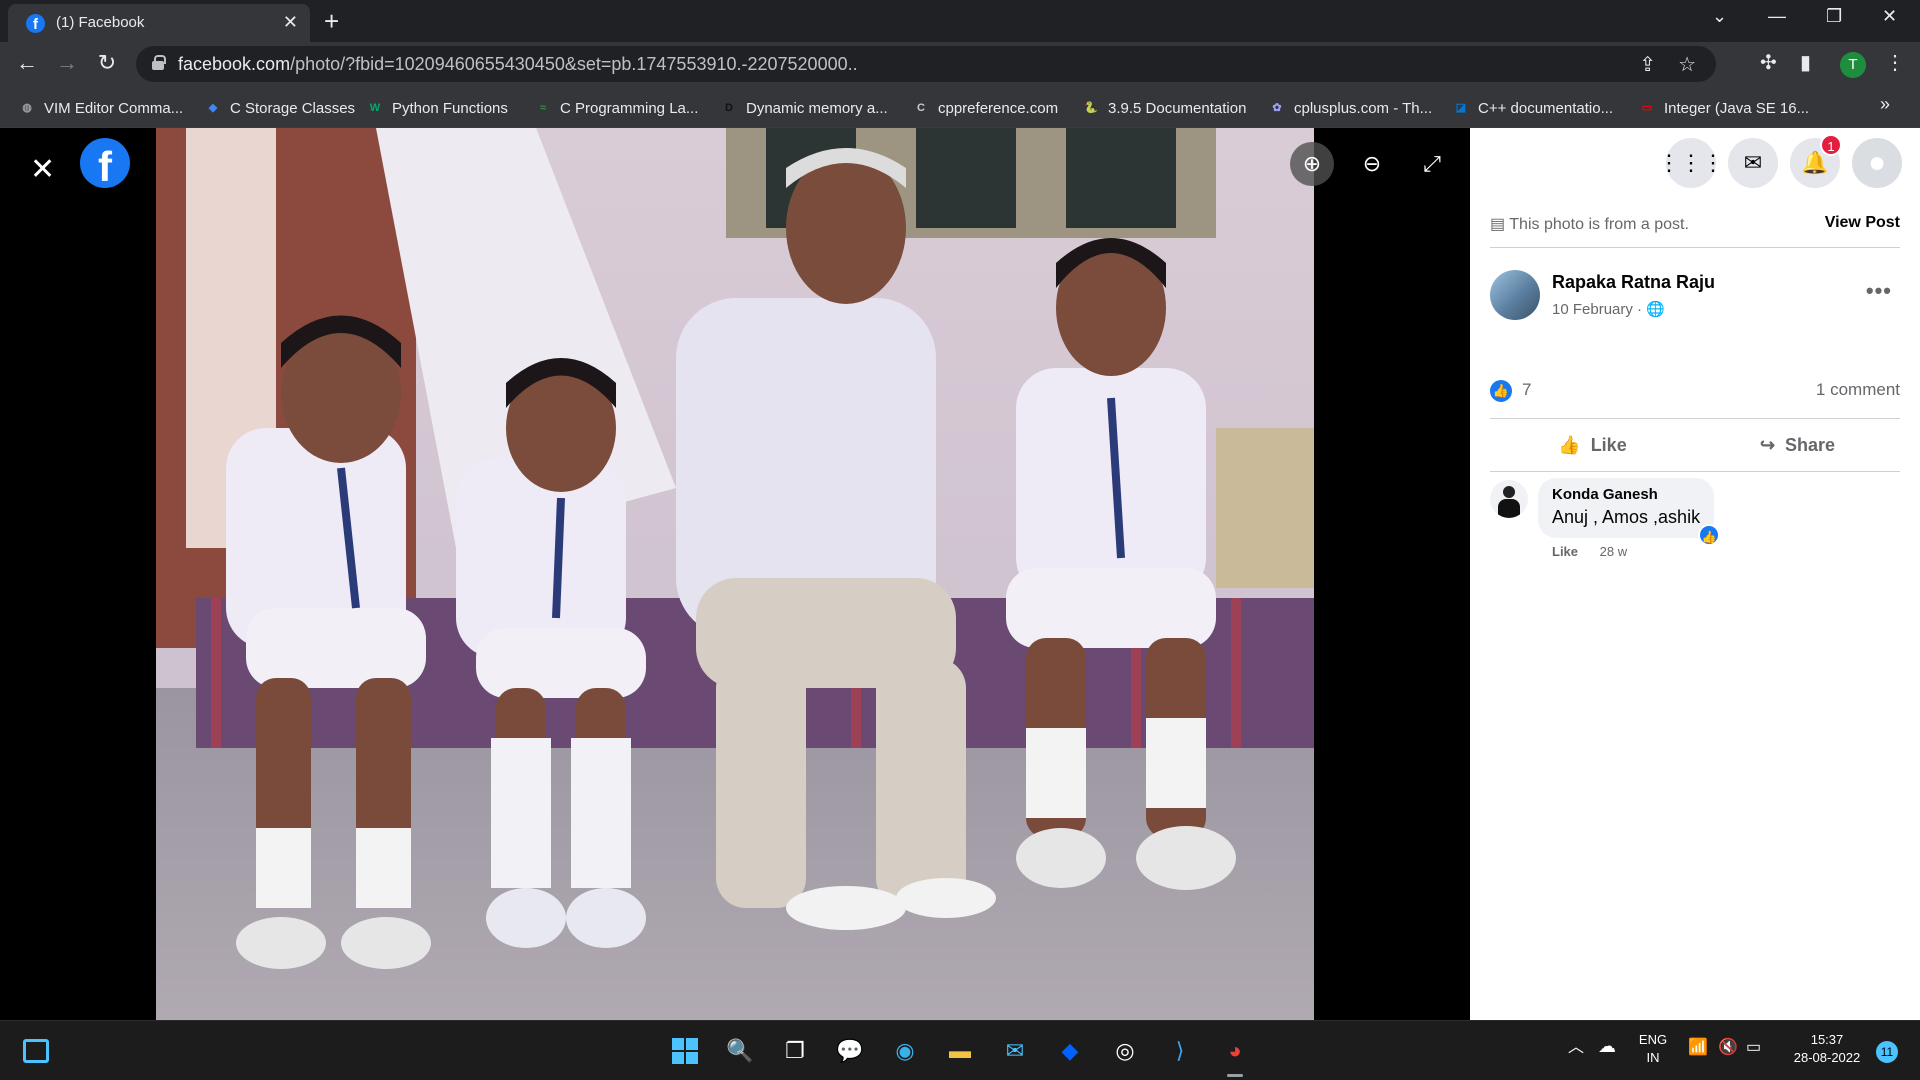 This screenshot has height=1080, width=1920. I want to click on facebook-favicon-icon: f, so click(35, 23).